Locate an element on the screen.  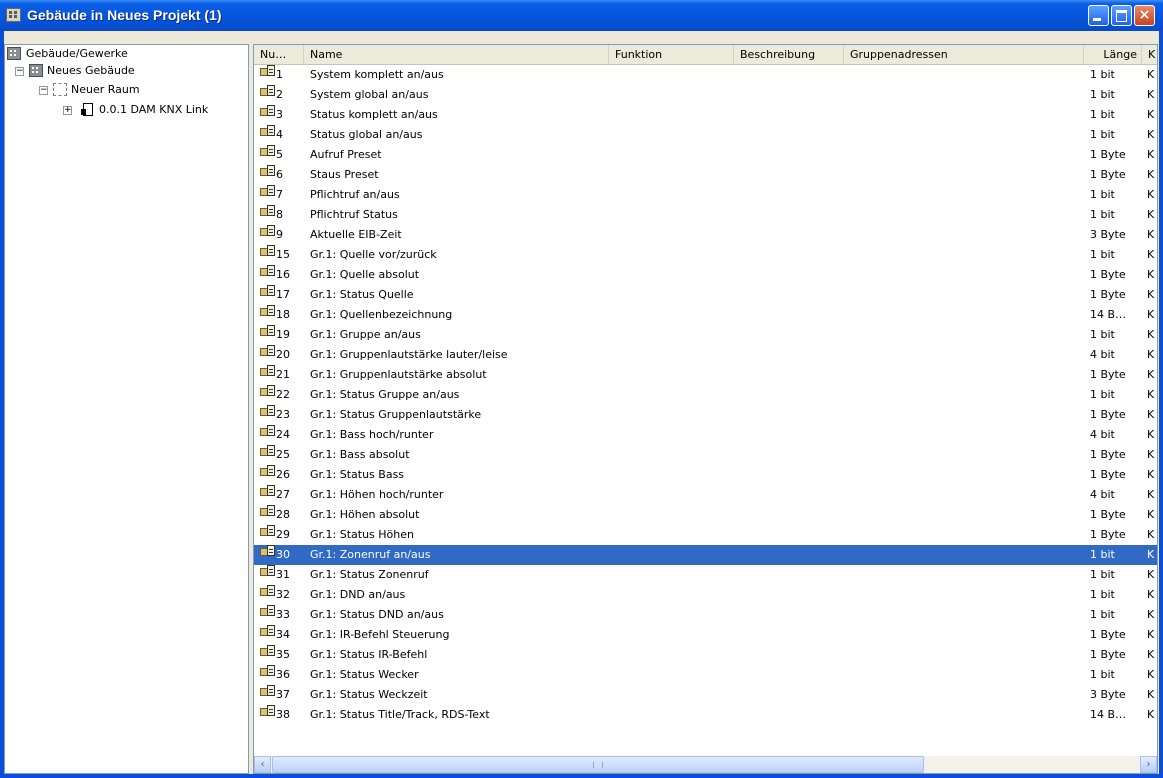
row-number: 16 is located at coordinates (283, 274).